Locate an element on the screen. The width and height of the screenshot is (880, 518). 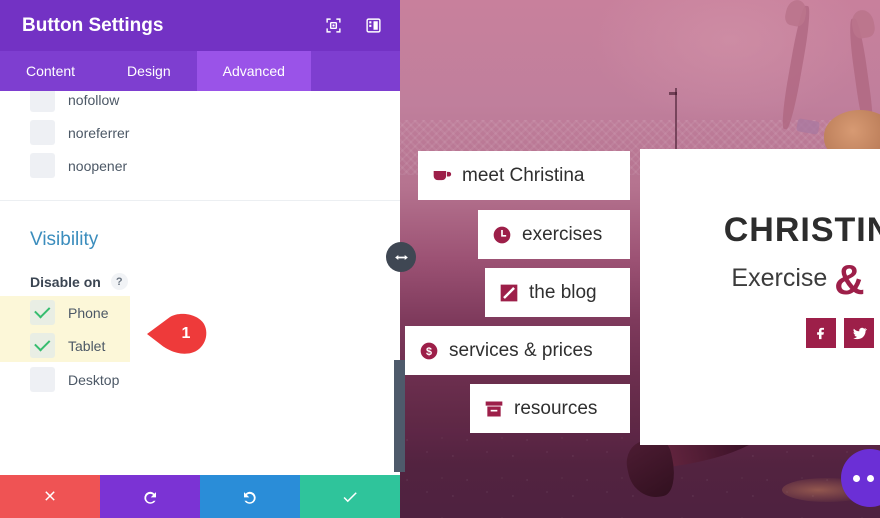
panel-header: Button Settings is located at coordinates (200, 25).